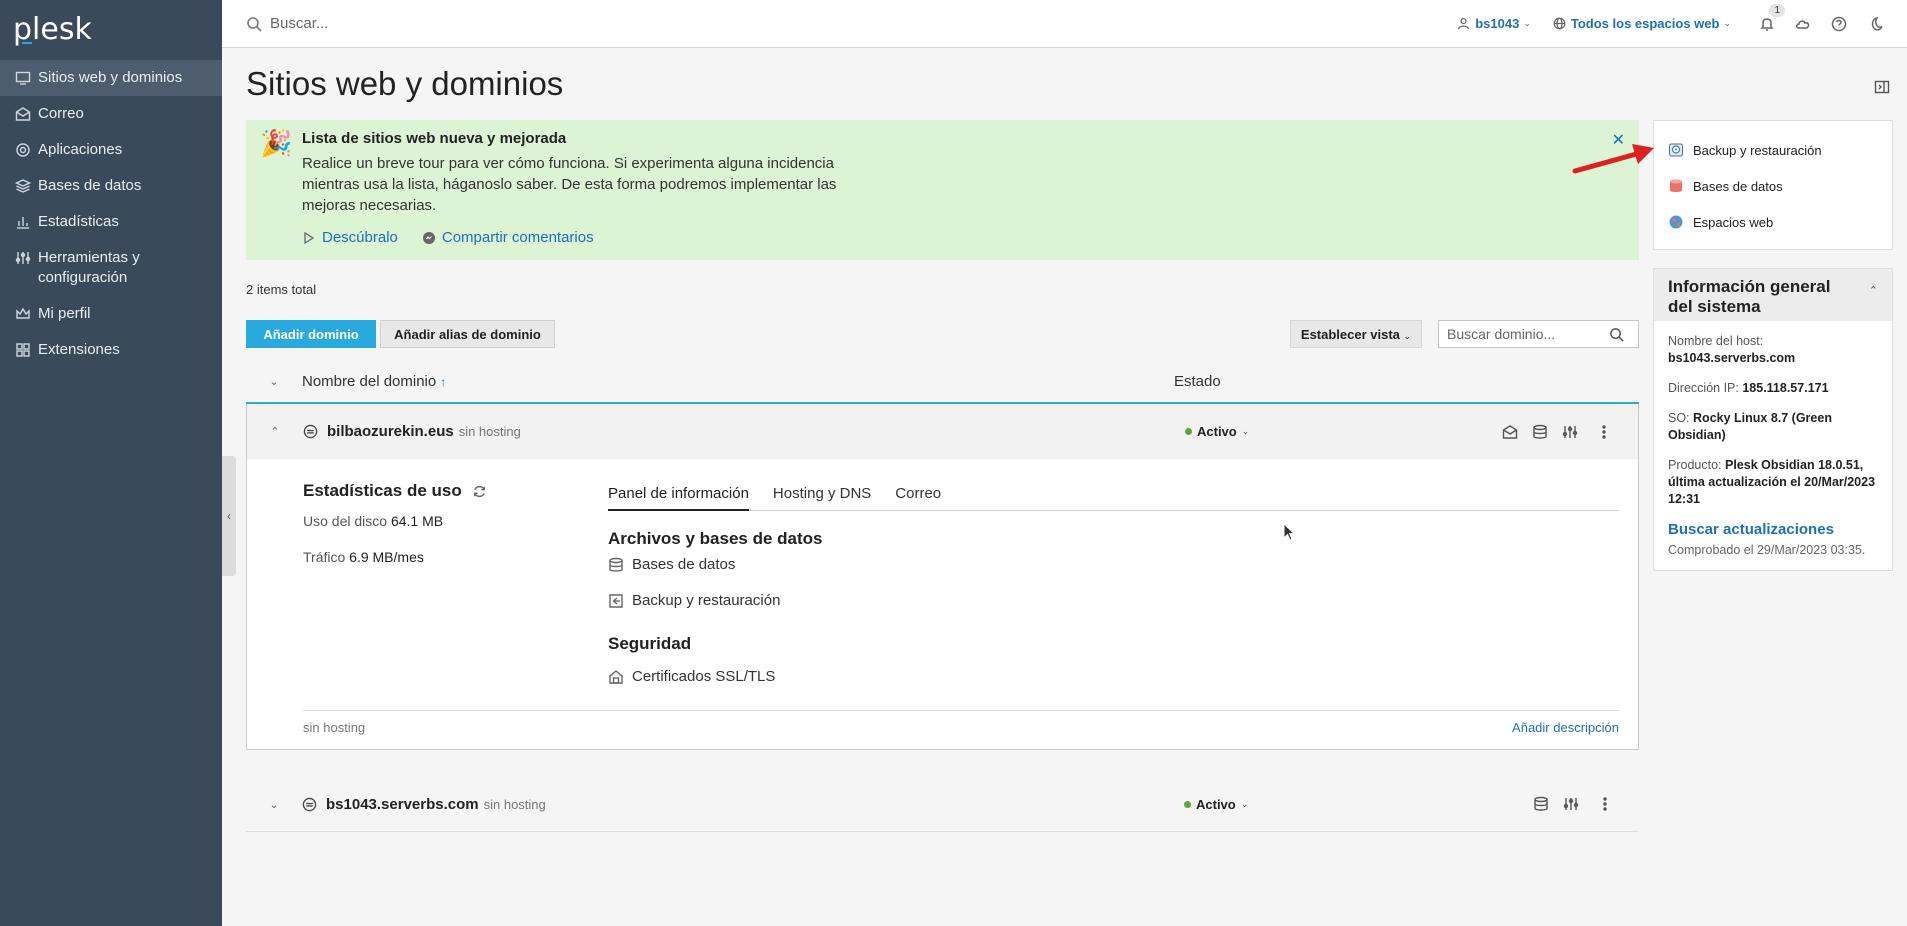  What do you see at coordinates (1733, 222) in the screenshot?
I see `quick-link-label: Espacios web` at bounding box center [1733, 222].